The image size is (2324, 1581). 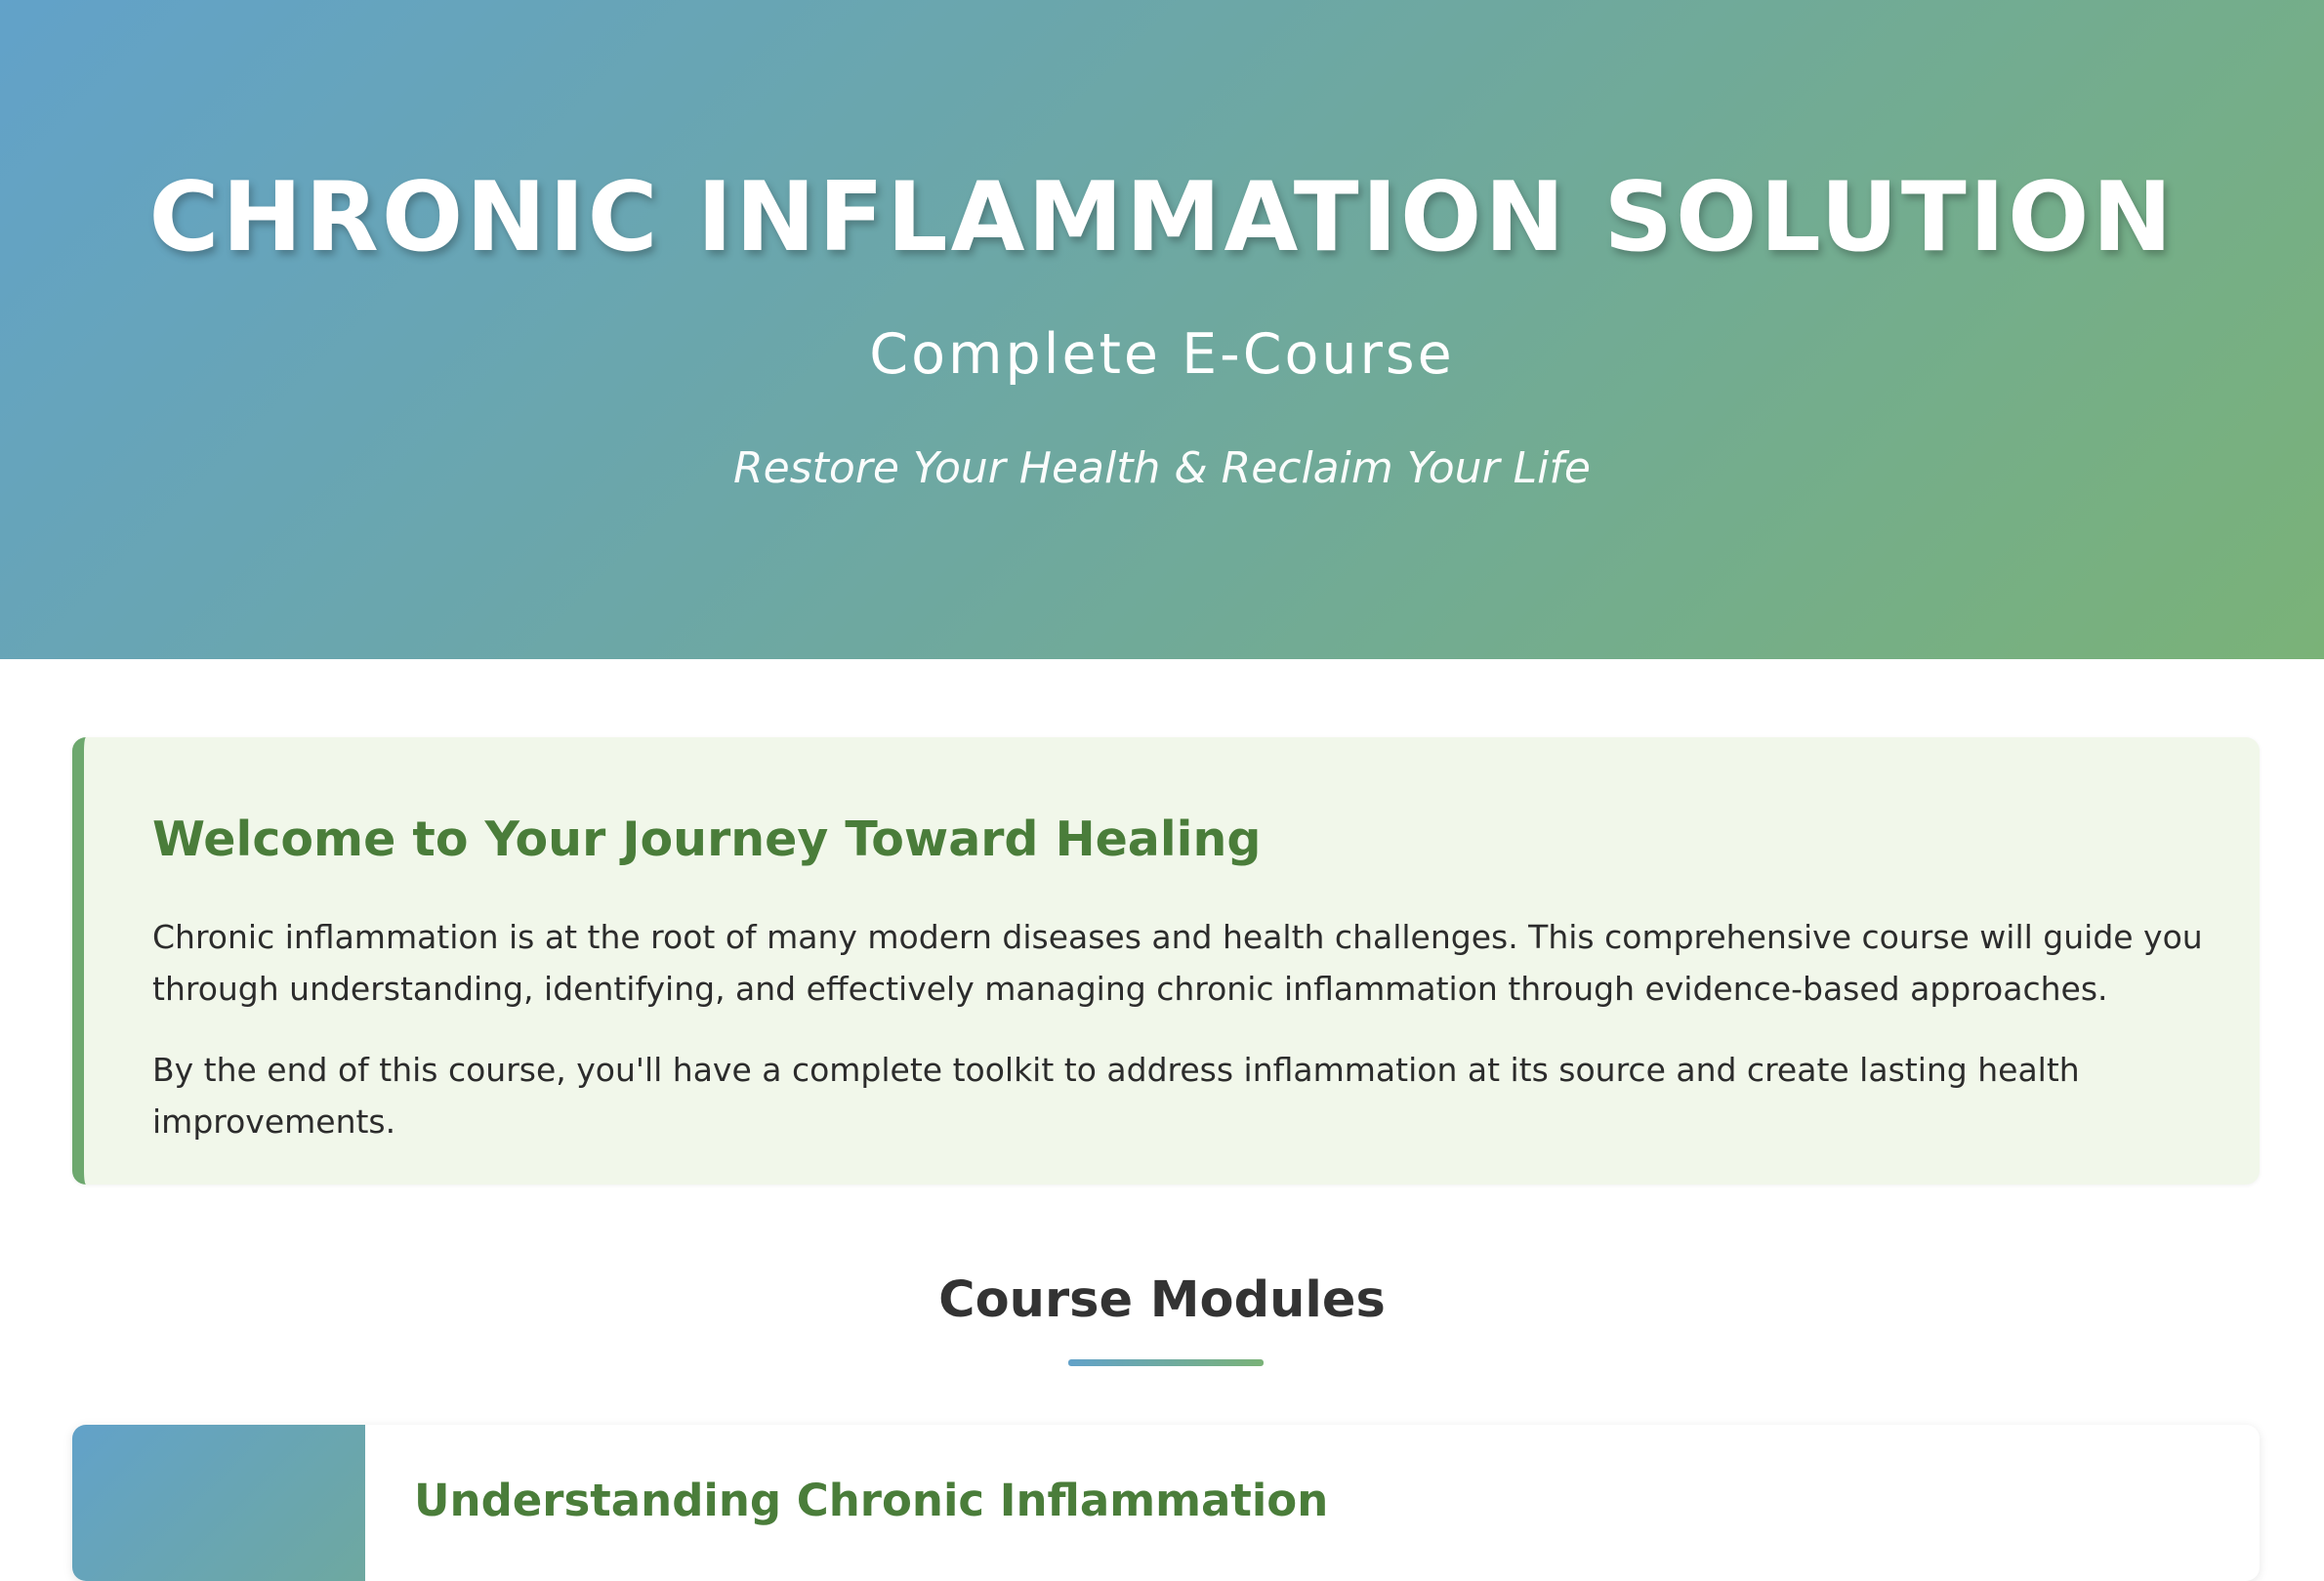 What do you see at coordinates (1162, 468) in the screenshot?
I see `course-tagline: Restore Your Health & Reclaim Your Life` at bounding box center [1162, 468].